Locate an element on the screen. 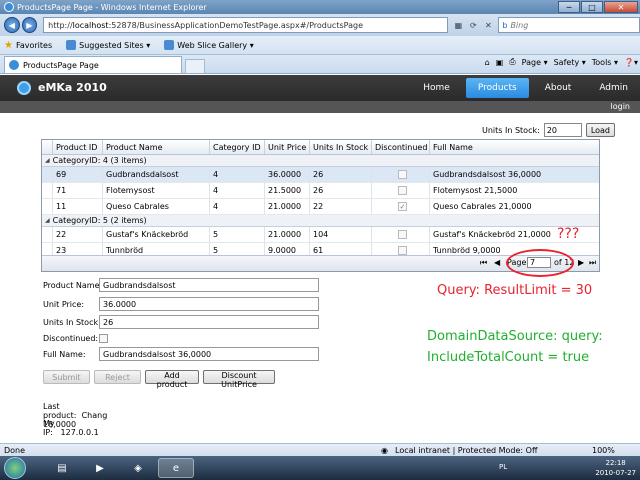  last-product-label: Last product: is located at coordinates (60, 411).